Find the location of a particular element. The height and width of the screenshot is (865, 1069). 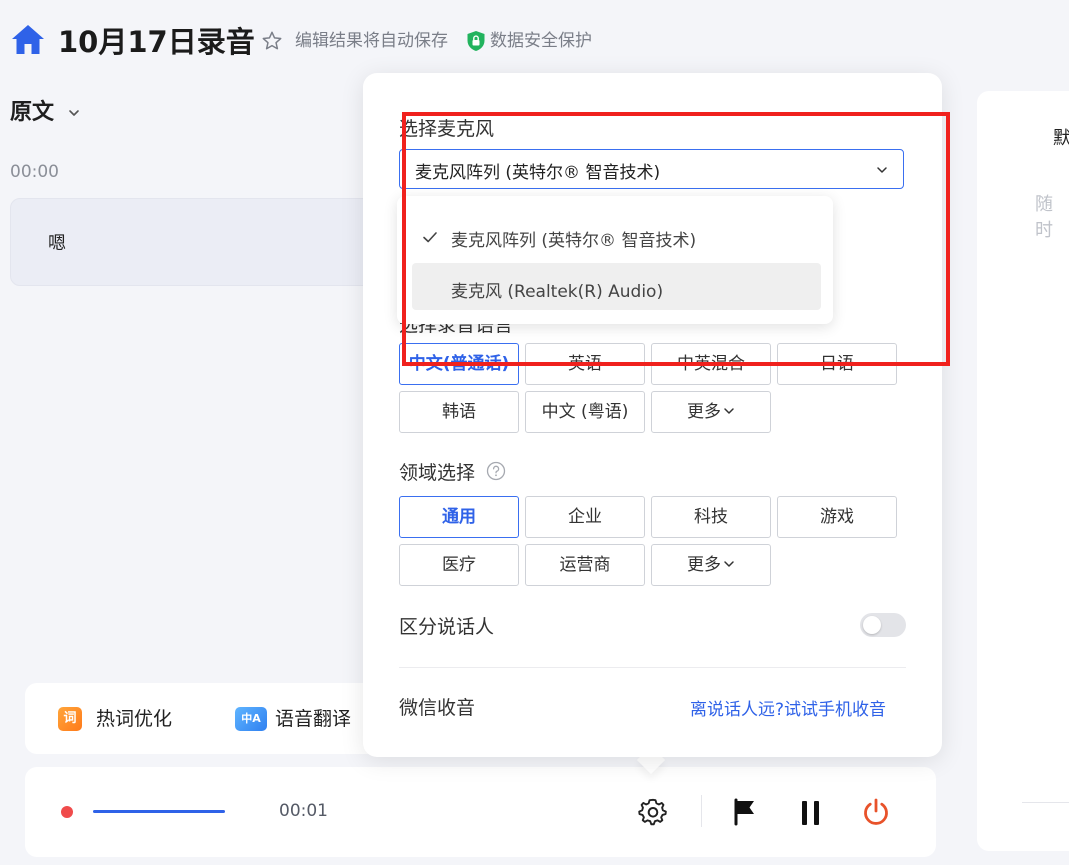

home-icon is located at coordinates (28, 40).